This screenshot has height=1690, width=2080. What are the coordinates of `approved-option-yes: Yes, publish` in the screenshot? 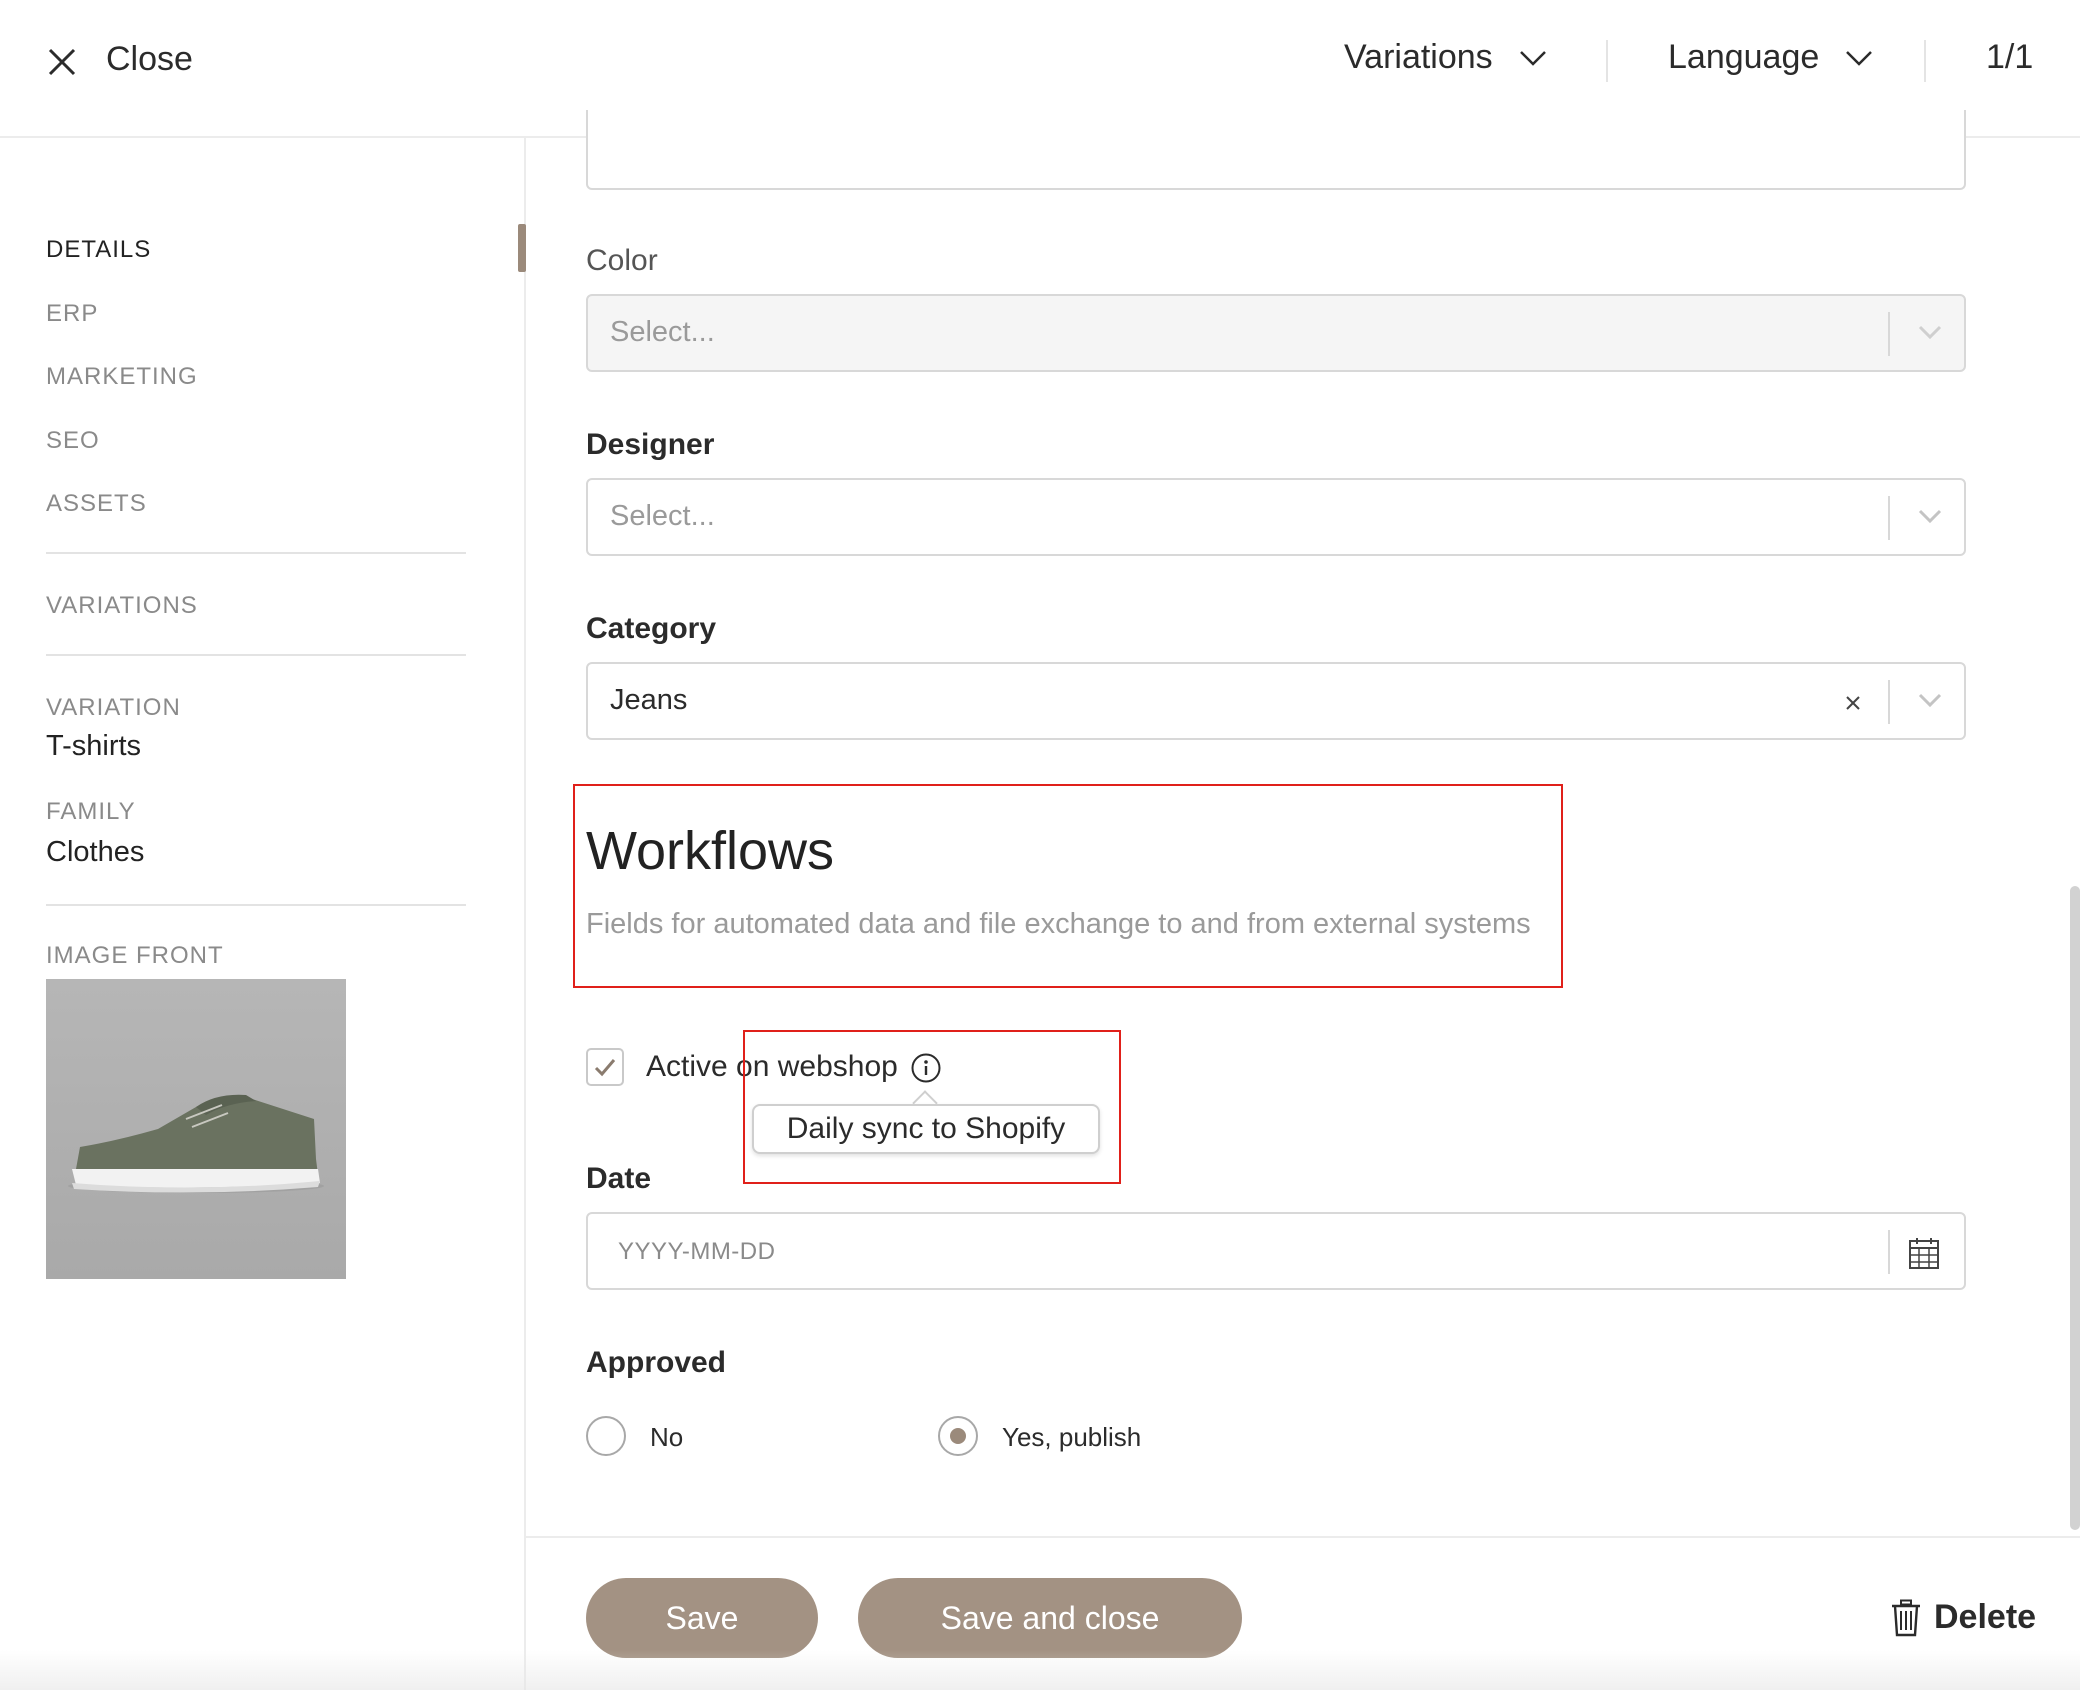 It's located at (1071, 1437).